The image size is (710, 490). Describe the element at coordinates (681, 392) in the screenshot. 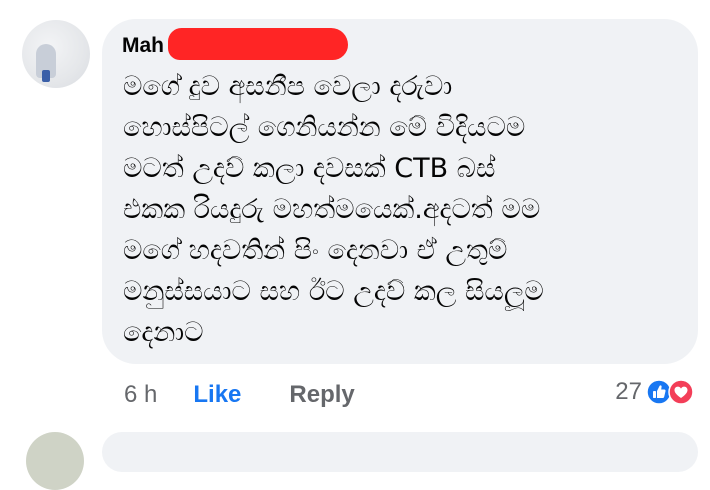

I see `love-icon` at that location.